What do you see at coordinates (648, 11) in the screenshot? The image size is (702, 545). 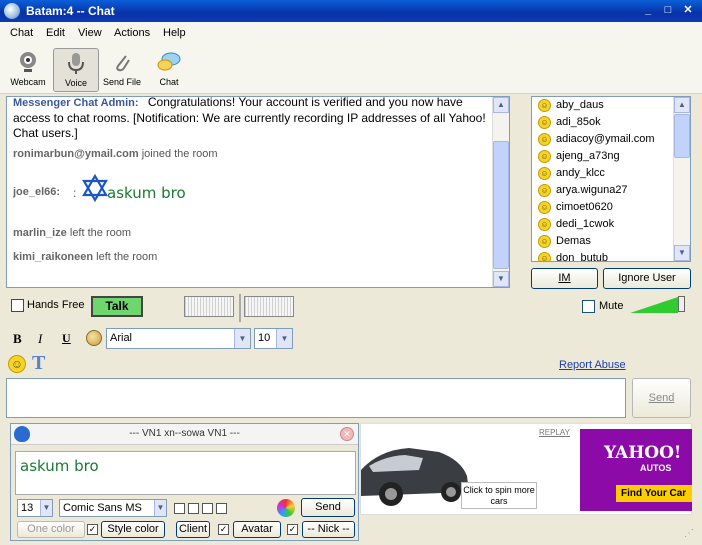 I see `minimize-icon: _` at bounding box center [648, 11].